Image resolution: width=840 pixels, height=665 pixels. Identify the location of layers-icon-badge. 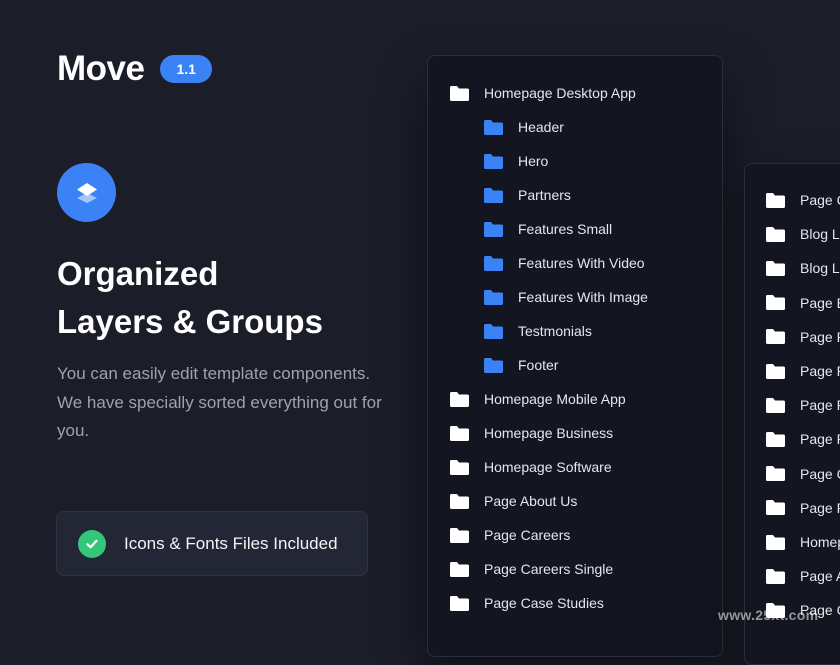
(86, 192).